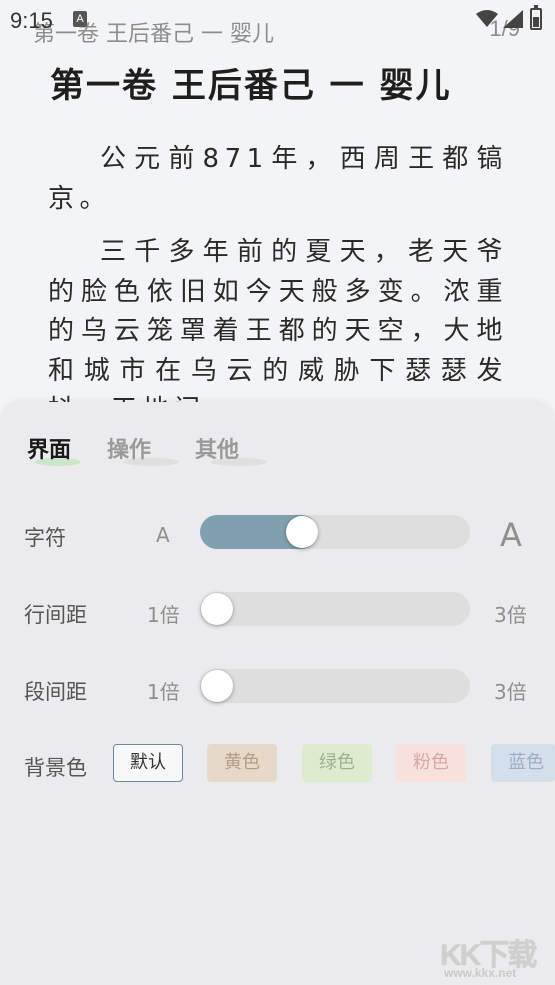  I want to click on bg-option-green: 绿色, so click(337, 763).